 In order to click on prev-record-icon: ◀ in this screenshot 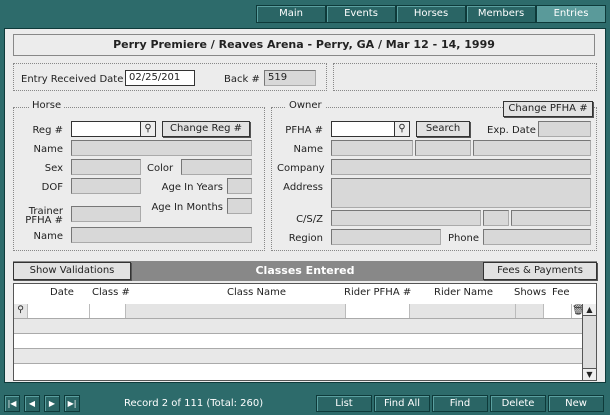, I will do `click(32, 403)`.